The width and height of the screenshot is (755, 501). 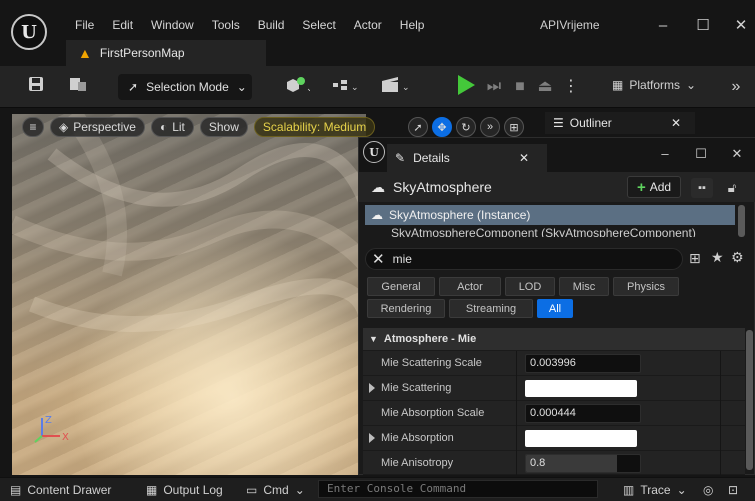 I want to click on property-matrix-icon: ⊞, so click(x=695, y=258).